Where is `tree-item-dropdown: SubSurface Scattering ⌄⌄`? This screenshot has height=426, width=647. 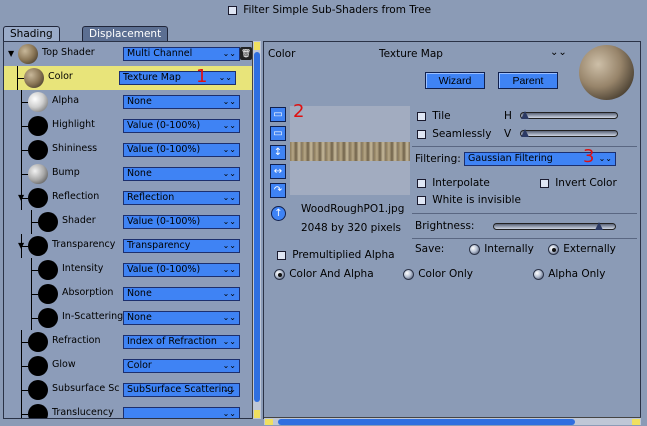 tree-item-dropdown: SubSurface Scattering ⌄⌄ is located at coordinates (181, 390).